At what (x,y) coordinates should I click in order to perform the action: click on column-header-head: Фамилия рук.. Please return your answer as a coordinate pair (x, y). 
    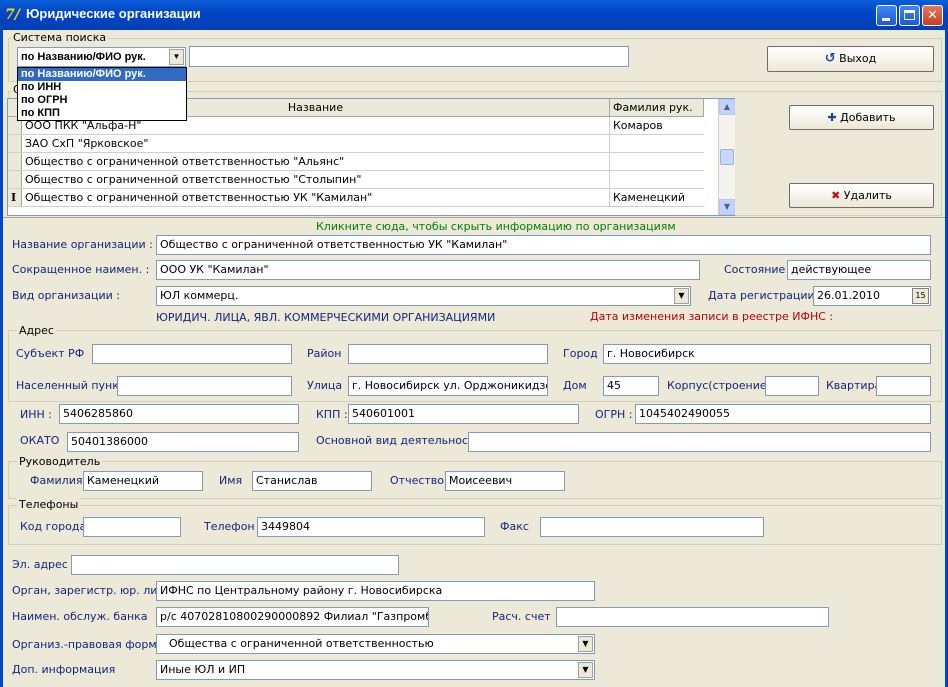
    Looking at the image, I should click on (657, 108).